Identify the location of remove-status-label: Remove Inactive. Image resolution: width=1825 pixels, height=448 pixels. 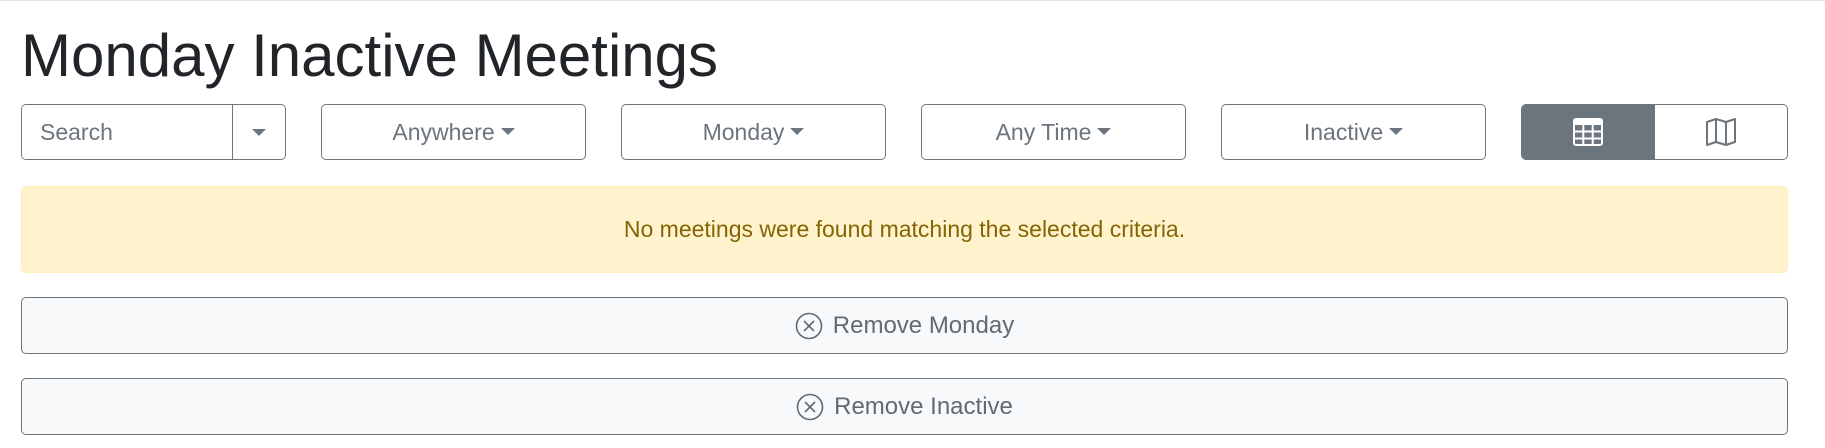
(923, 406).